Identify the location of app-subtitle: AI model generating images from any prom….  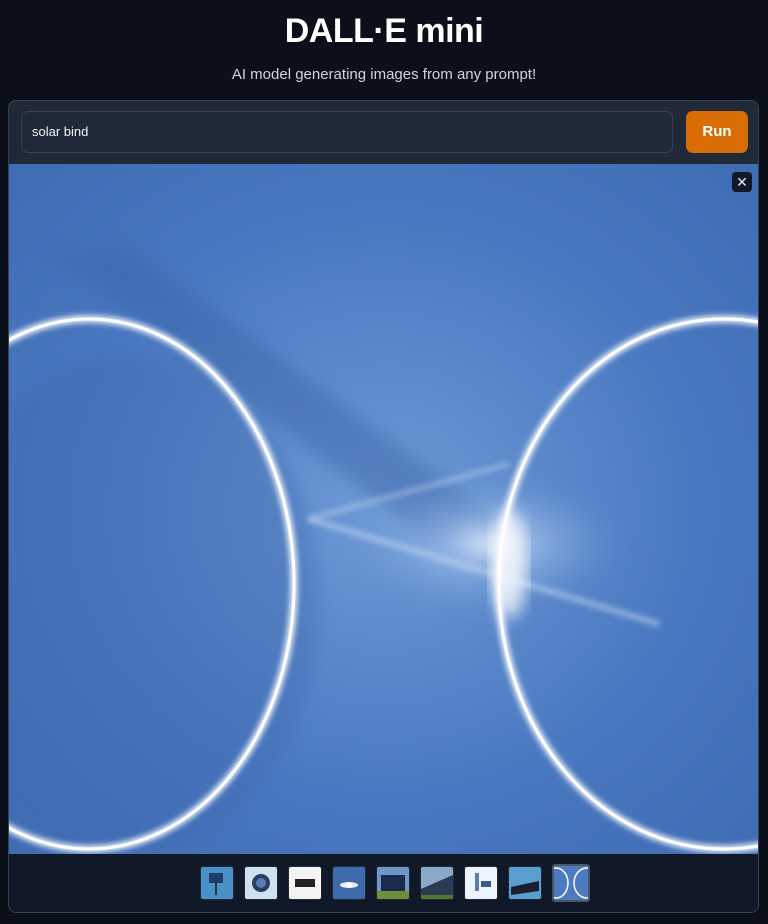
(384, 74).